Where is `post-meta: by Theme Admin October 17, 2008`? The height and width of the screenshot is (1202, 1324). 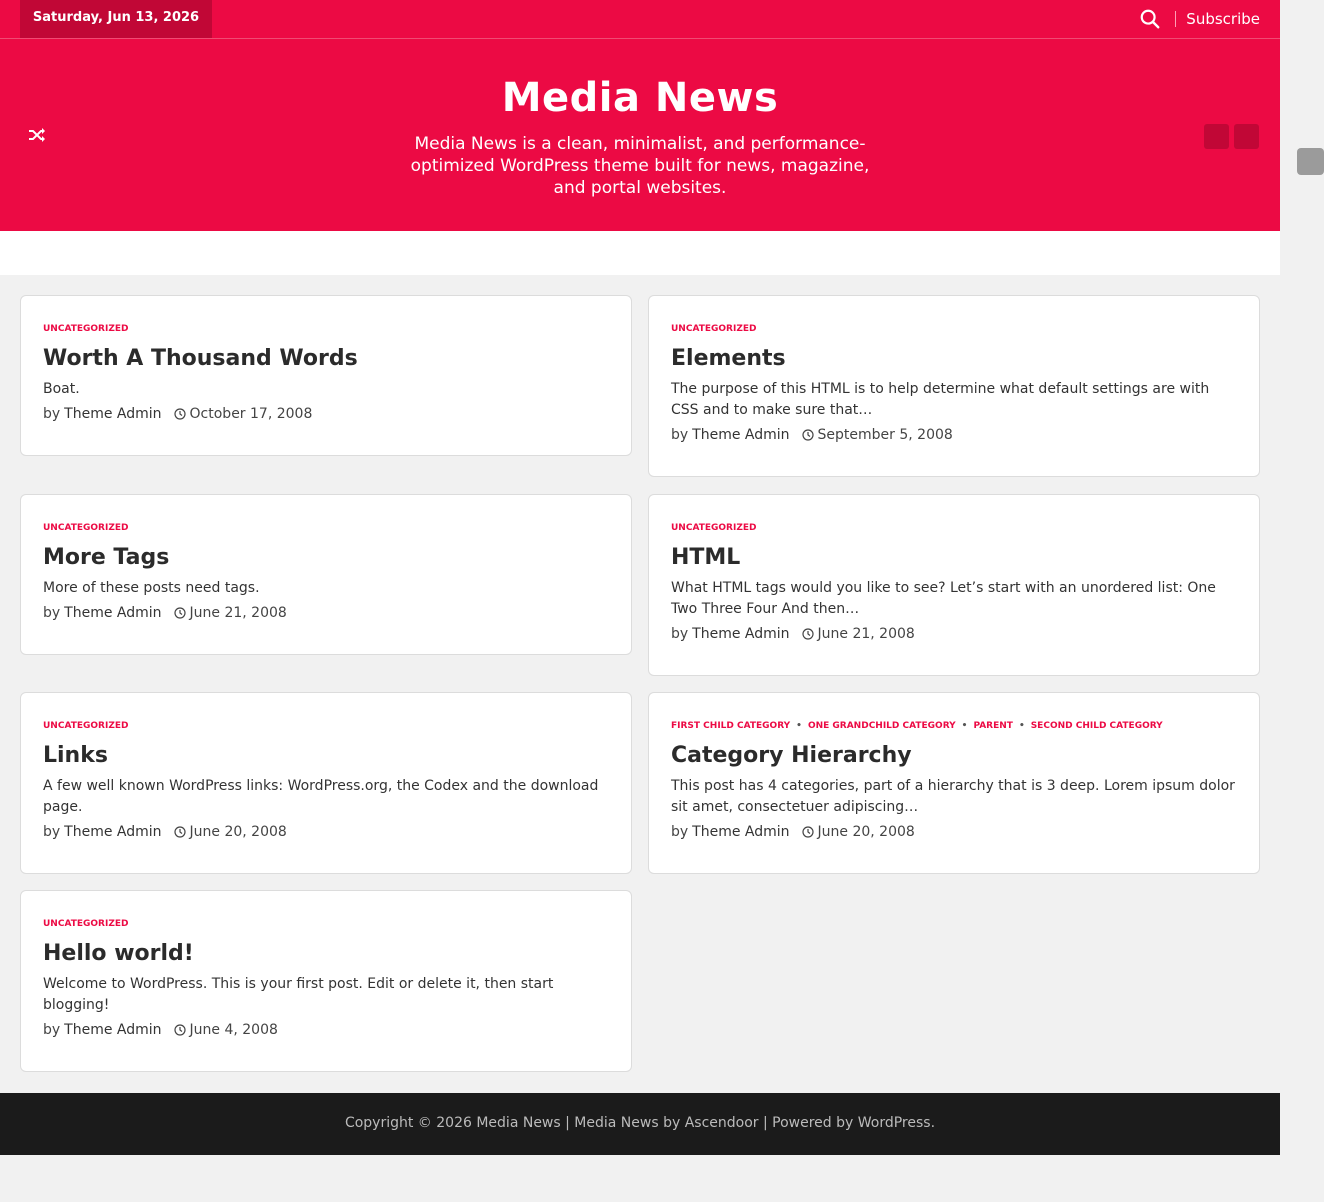 post-meta: by Theme Admin October 17, 2008 is located at coordinates (326, 414).